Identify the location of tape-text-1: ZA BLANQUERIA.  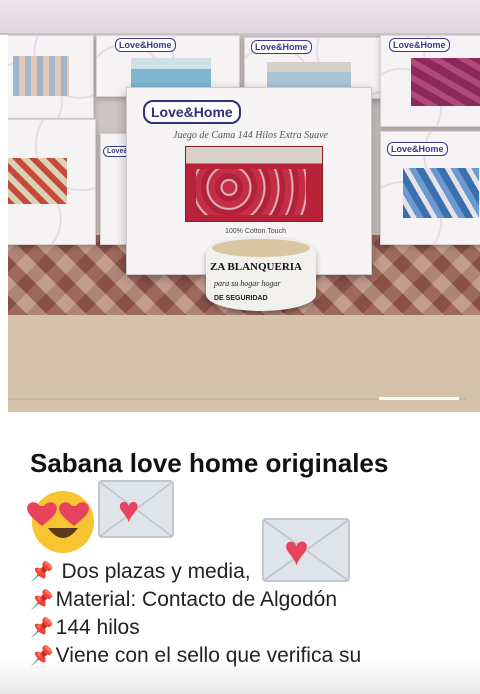
(256, 267).